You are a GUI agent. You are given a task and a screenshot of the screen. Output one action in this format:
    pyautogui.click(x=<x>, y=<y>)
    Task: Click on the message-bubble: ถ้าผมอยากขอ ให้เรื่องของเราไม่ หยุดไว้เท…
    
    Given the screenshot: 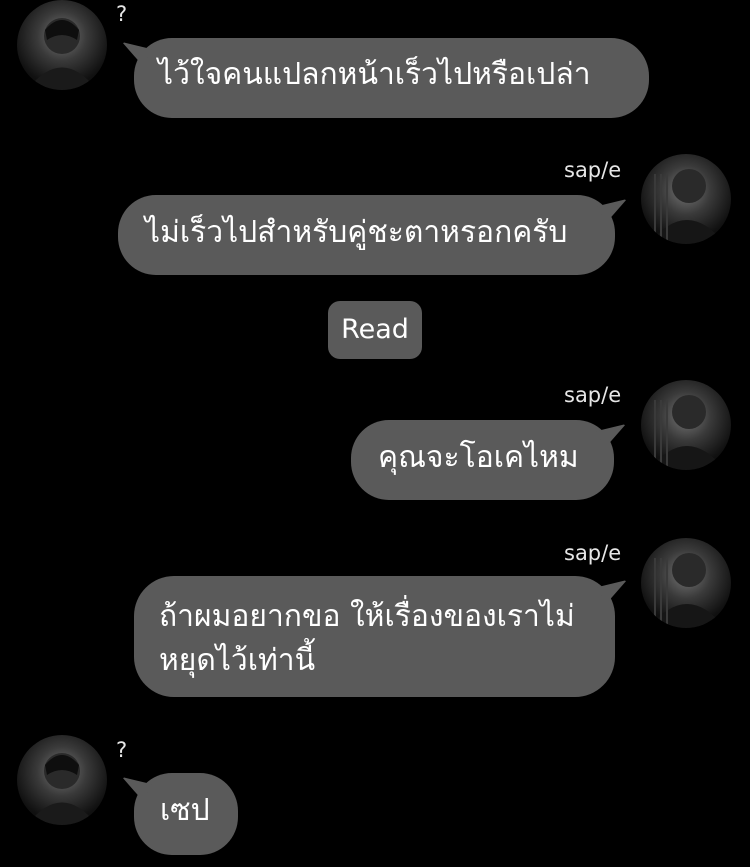 What is the action you would take?
    pyautogui.click(x=374, y=636)
    